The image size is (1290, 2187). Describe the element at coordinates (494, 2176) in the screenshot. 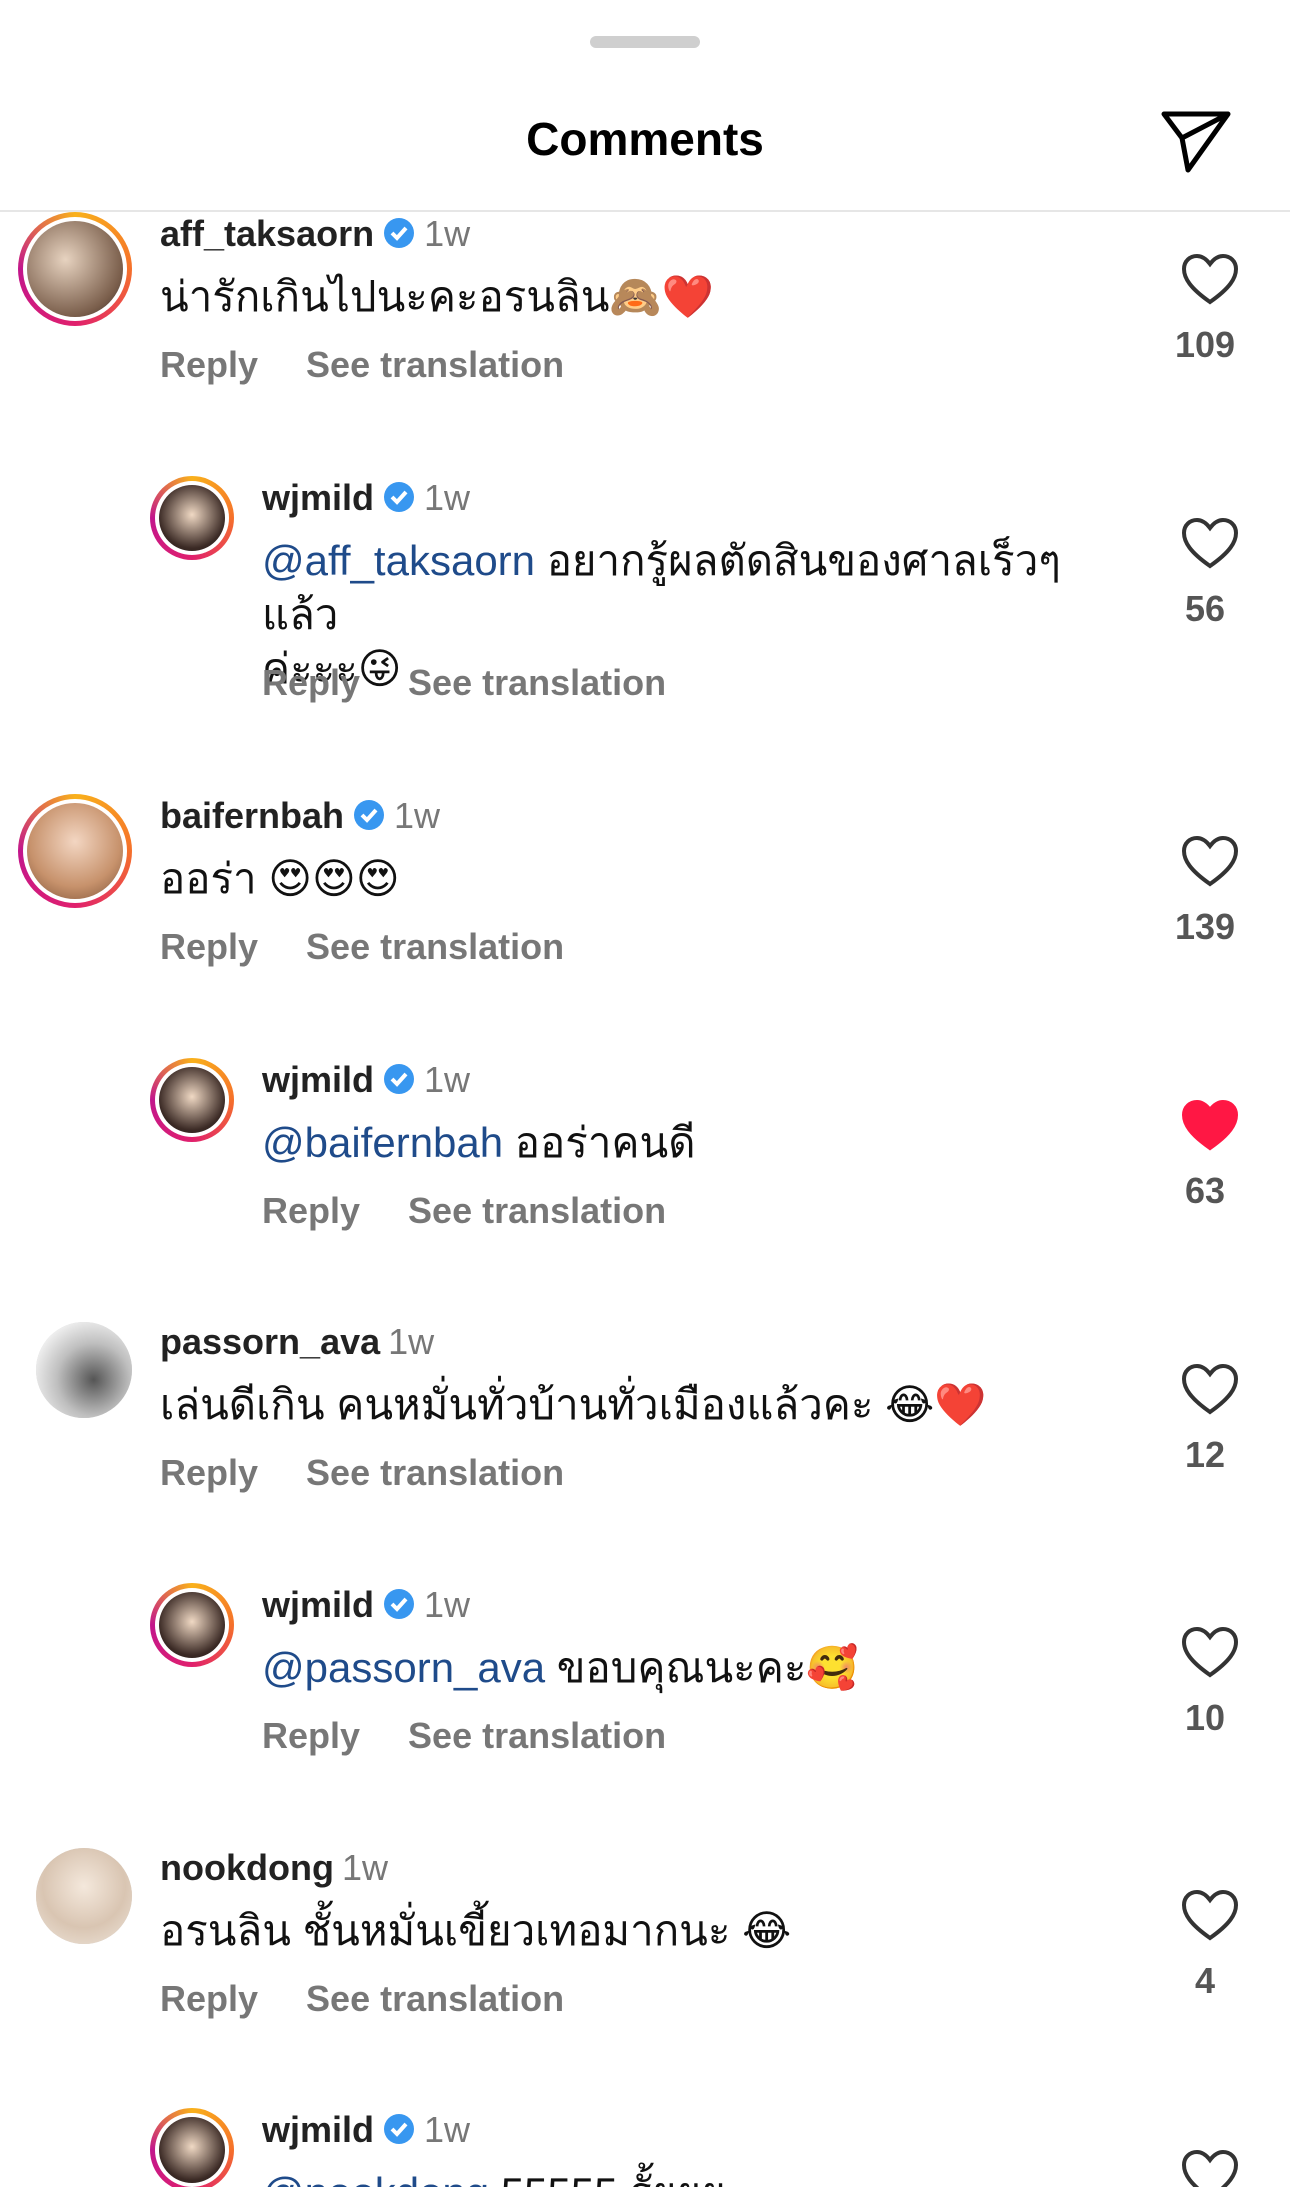

I see `comment-text: @nookdong 55555 รั้ยยย` at that location.